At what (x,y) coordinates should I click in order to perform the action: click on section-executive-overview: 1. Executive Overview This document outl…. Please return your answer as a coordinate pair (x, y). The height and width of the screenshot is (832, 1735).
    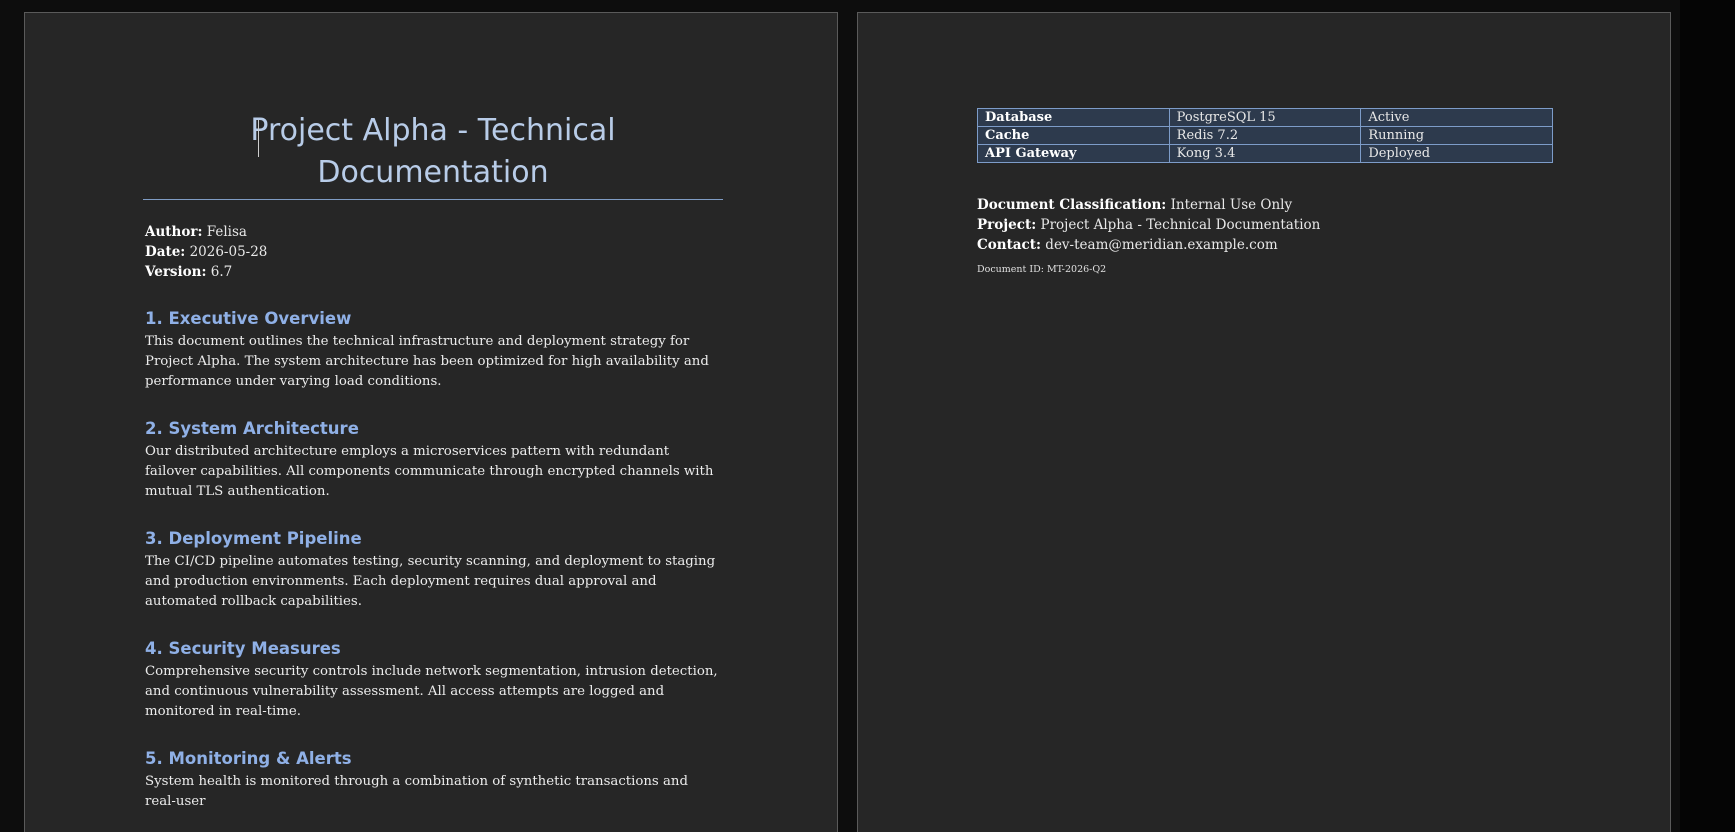
    Looking at the image, I should click on (433, 350).